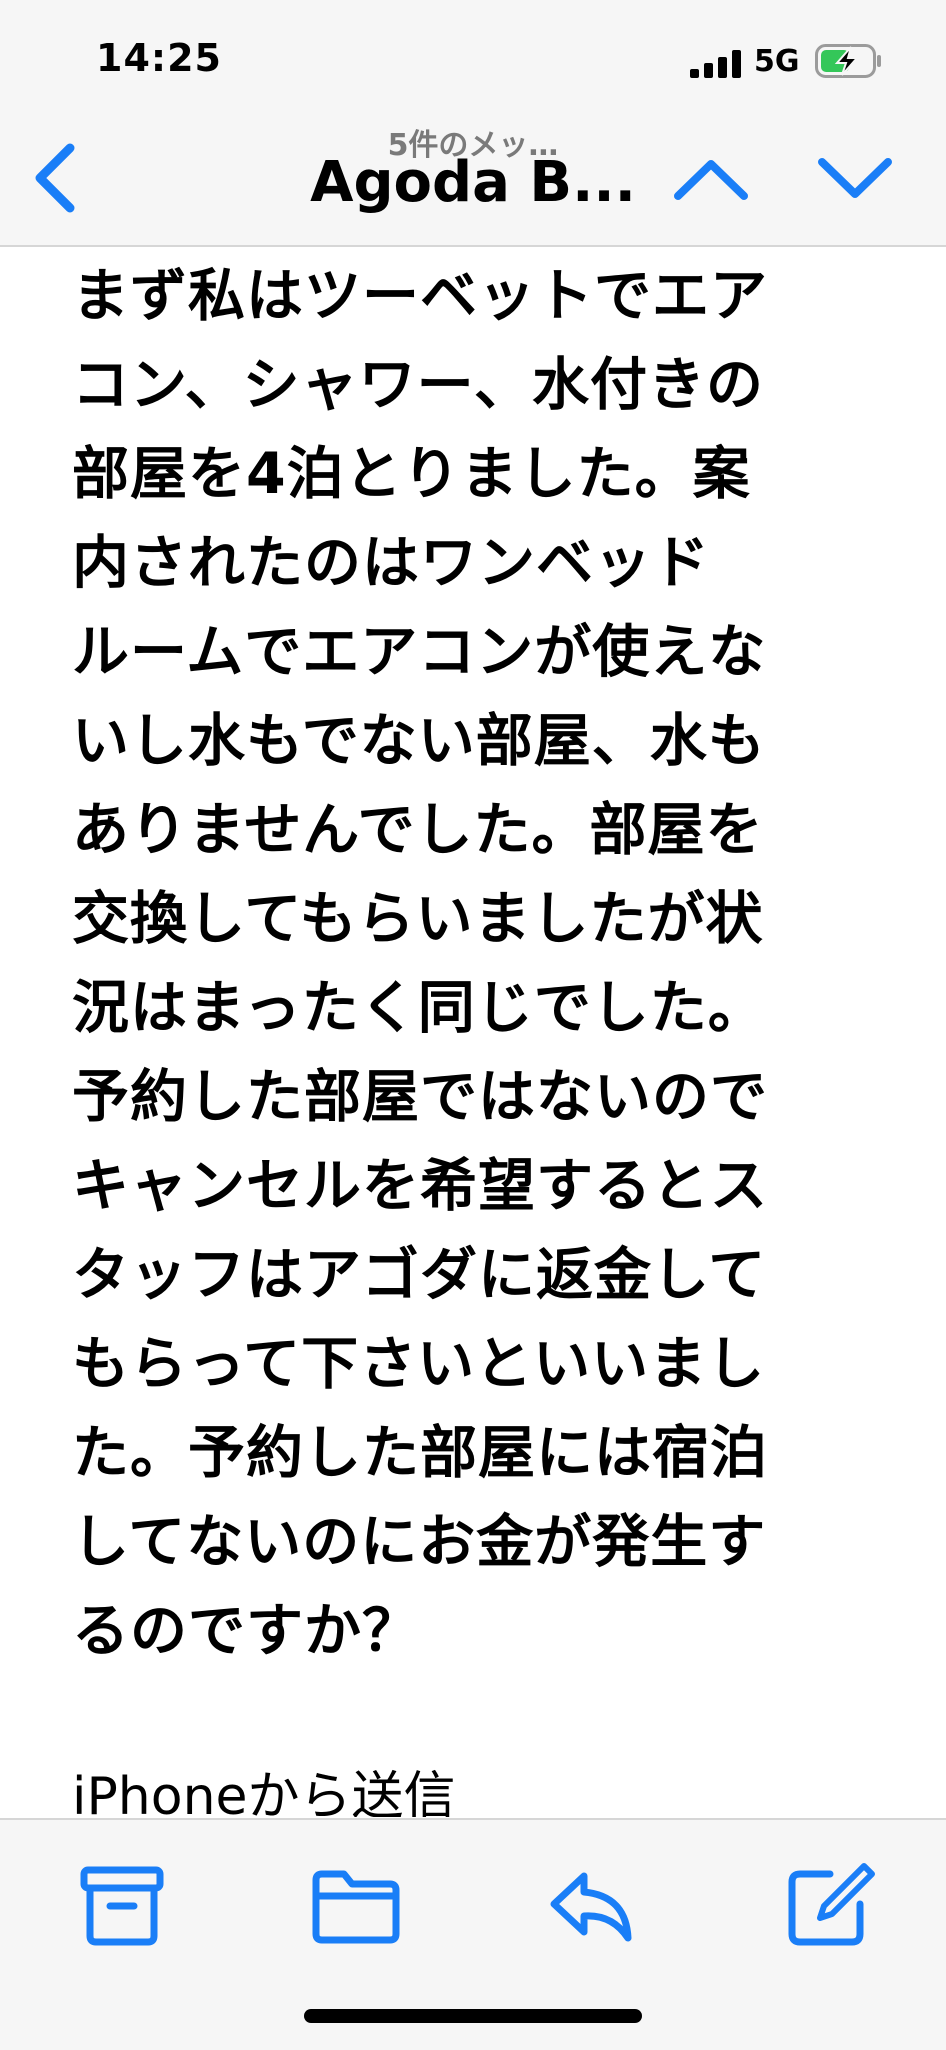 The width and height of the screenshot is (946, 2050). I want to click on previous-message-button, so click(711, 178).